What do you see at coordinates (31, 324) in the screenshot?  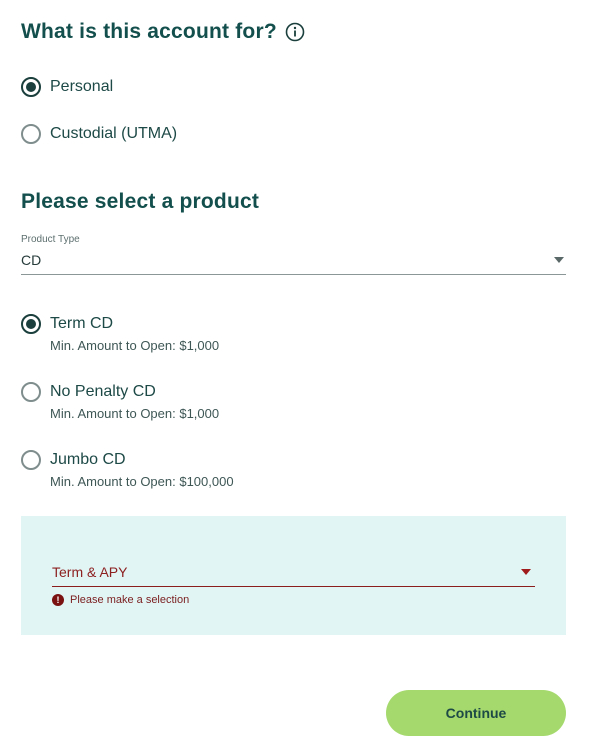 I see `radio-term-cd-indicator` at bounding box center [31, 324].